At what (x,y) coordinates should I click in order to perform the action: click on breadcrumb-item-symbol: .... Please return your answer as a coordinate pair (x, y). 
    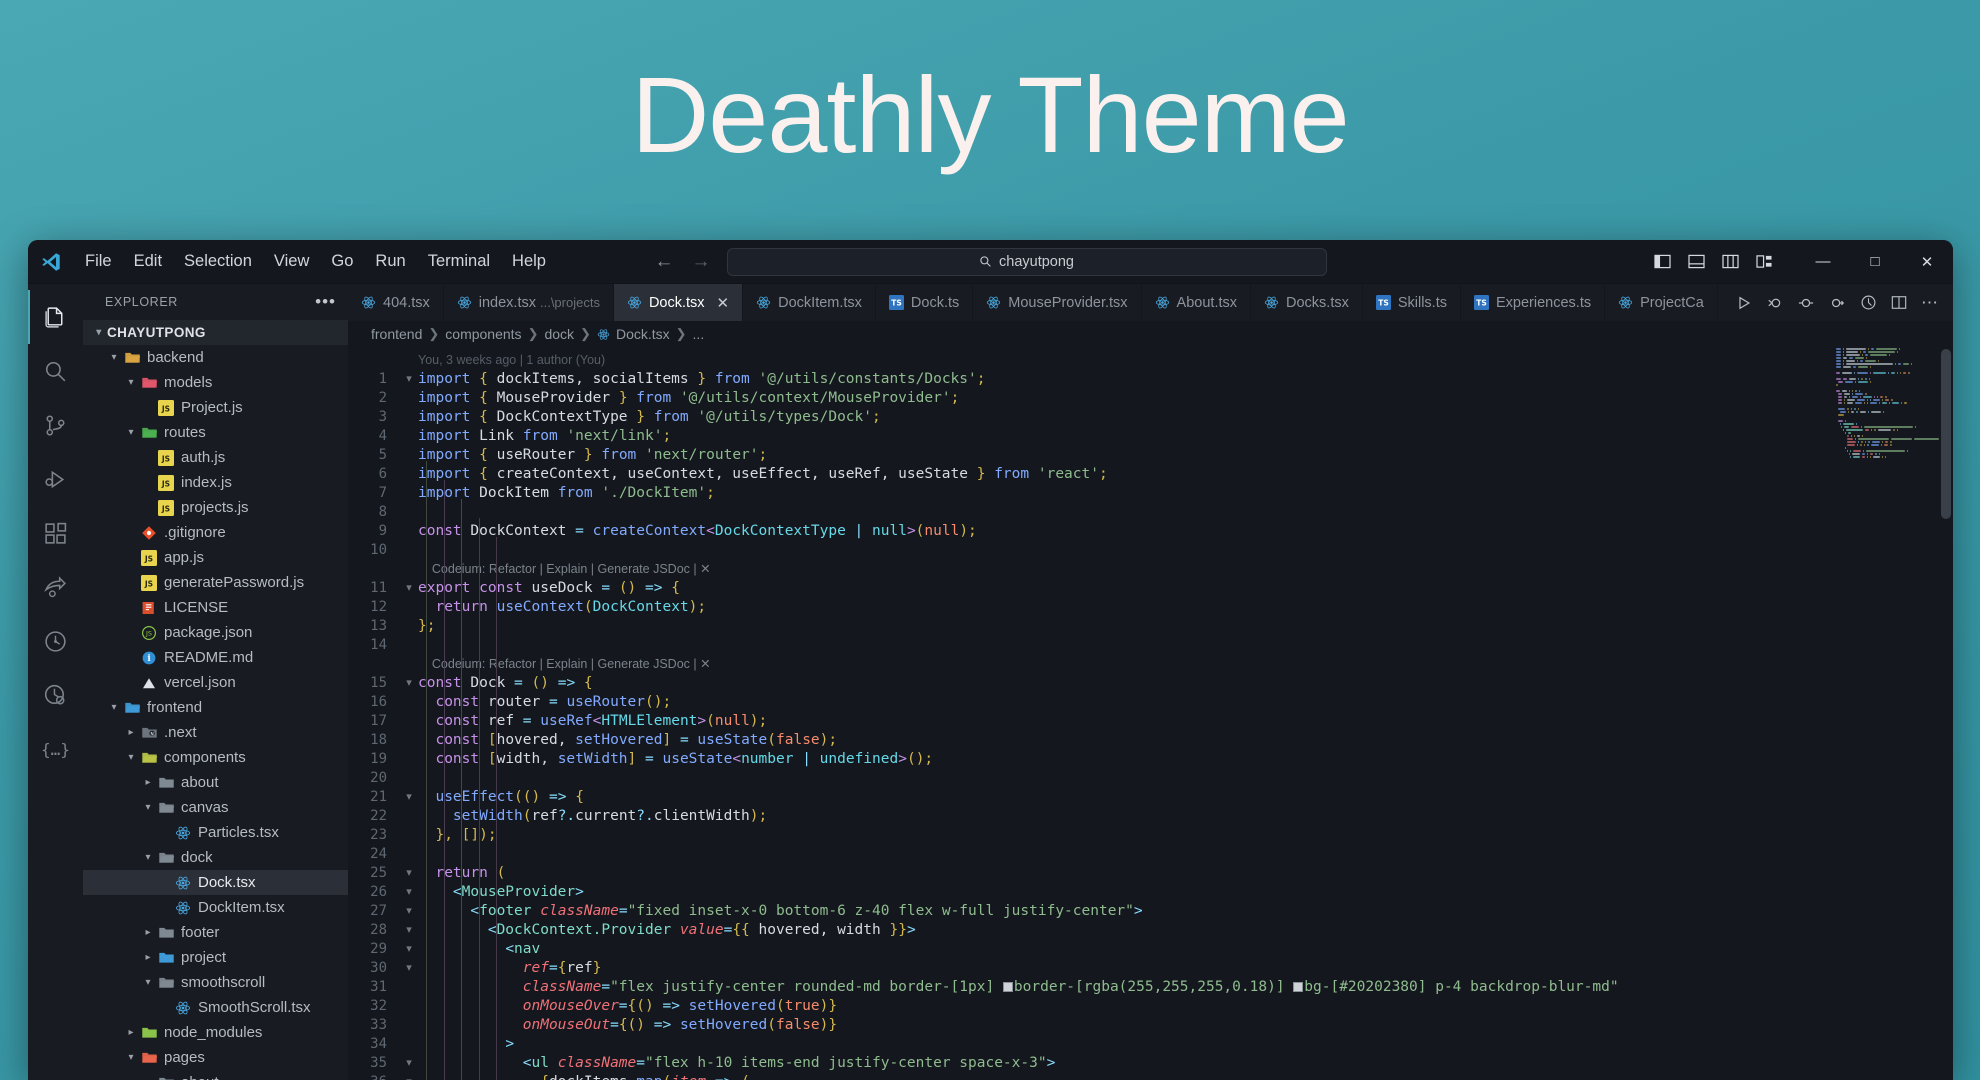
    Looking at the image, I should click on (699, 334).